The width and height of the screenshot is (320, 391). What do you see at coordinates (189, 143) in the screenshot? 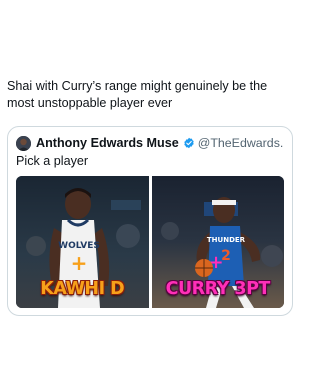
I see `verified-badge-icon` at bounding box center [189, 143].